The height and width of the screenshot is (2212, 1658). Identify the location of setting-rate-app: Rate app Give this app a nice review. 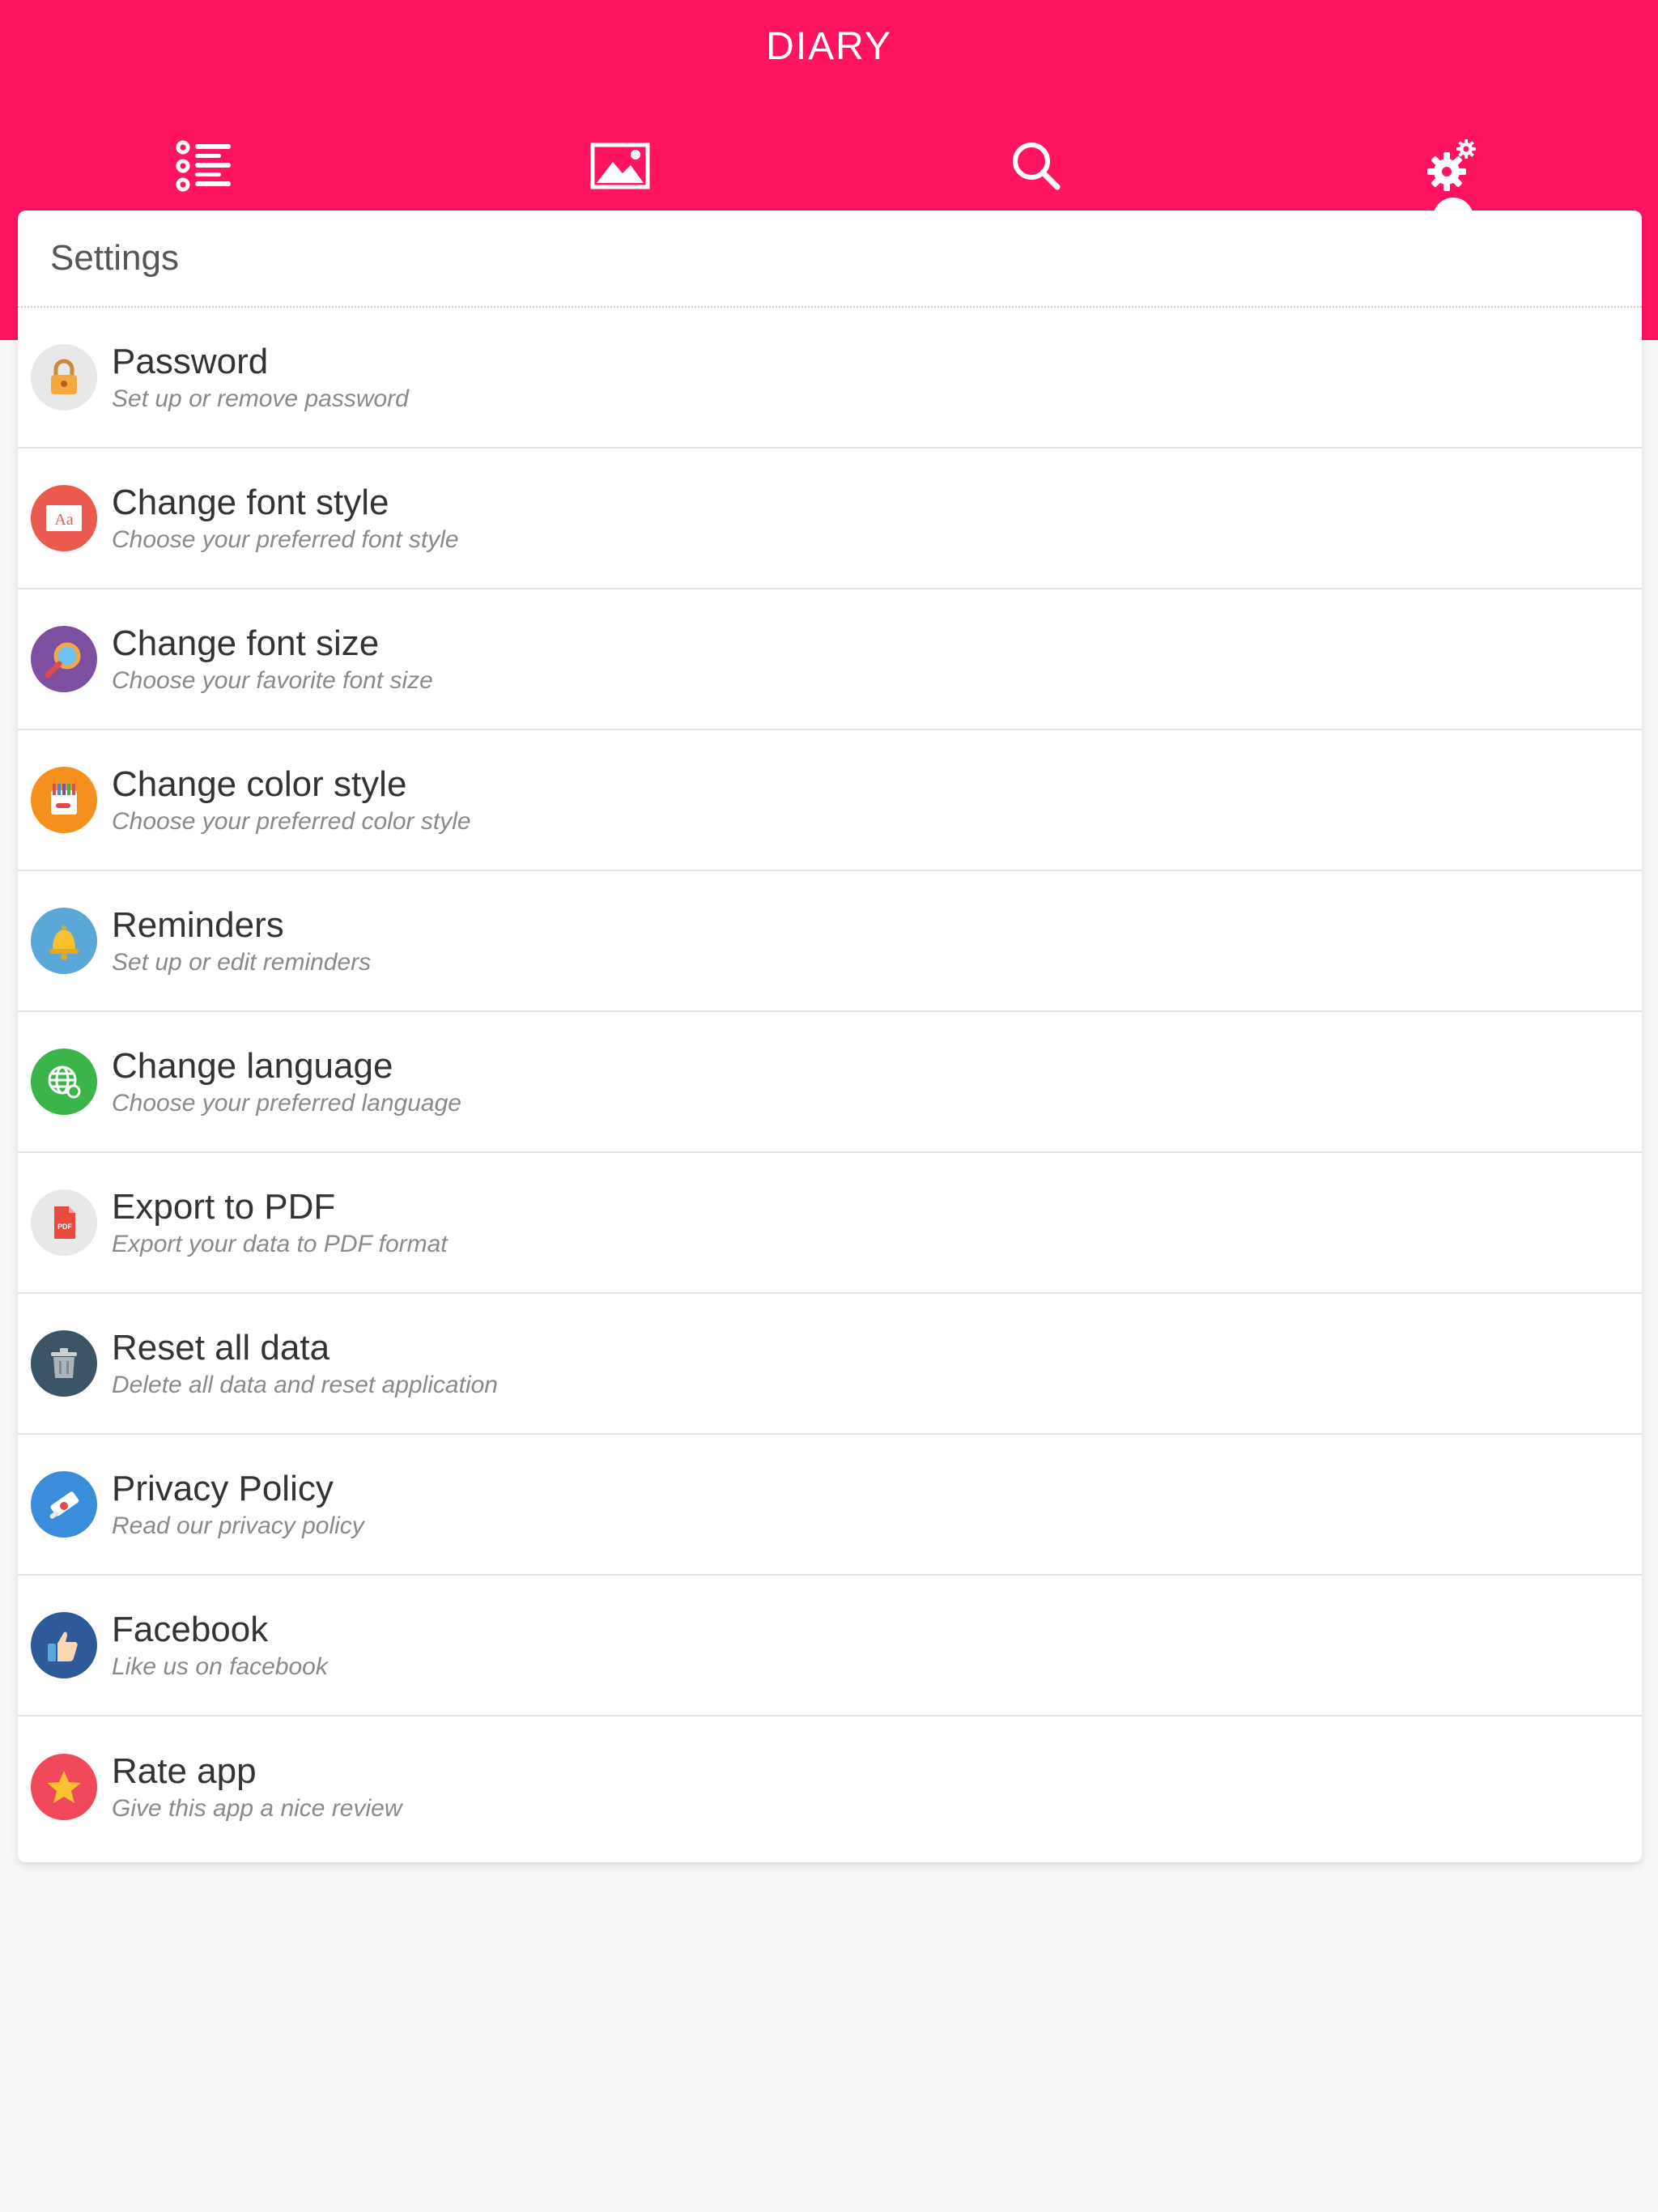
(830, 1787).